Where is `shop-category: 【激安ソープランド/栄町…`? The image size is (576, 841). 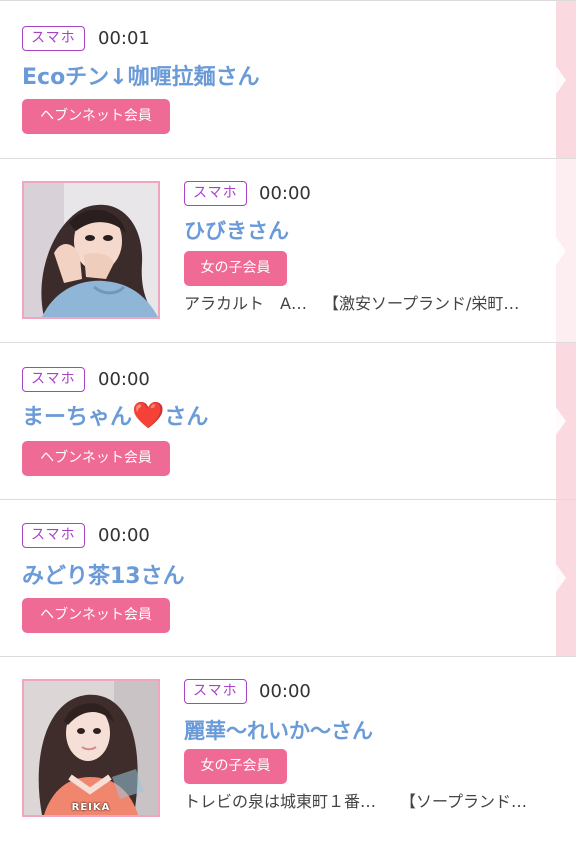 shop-category: 【激安ソープランド/栄町… is located at coordinates (421, 303).